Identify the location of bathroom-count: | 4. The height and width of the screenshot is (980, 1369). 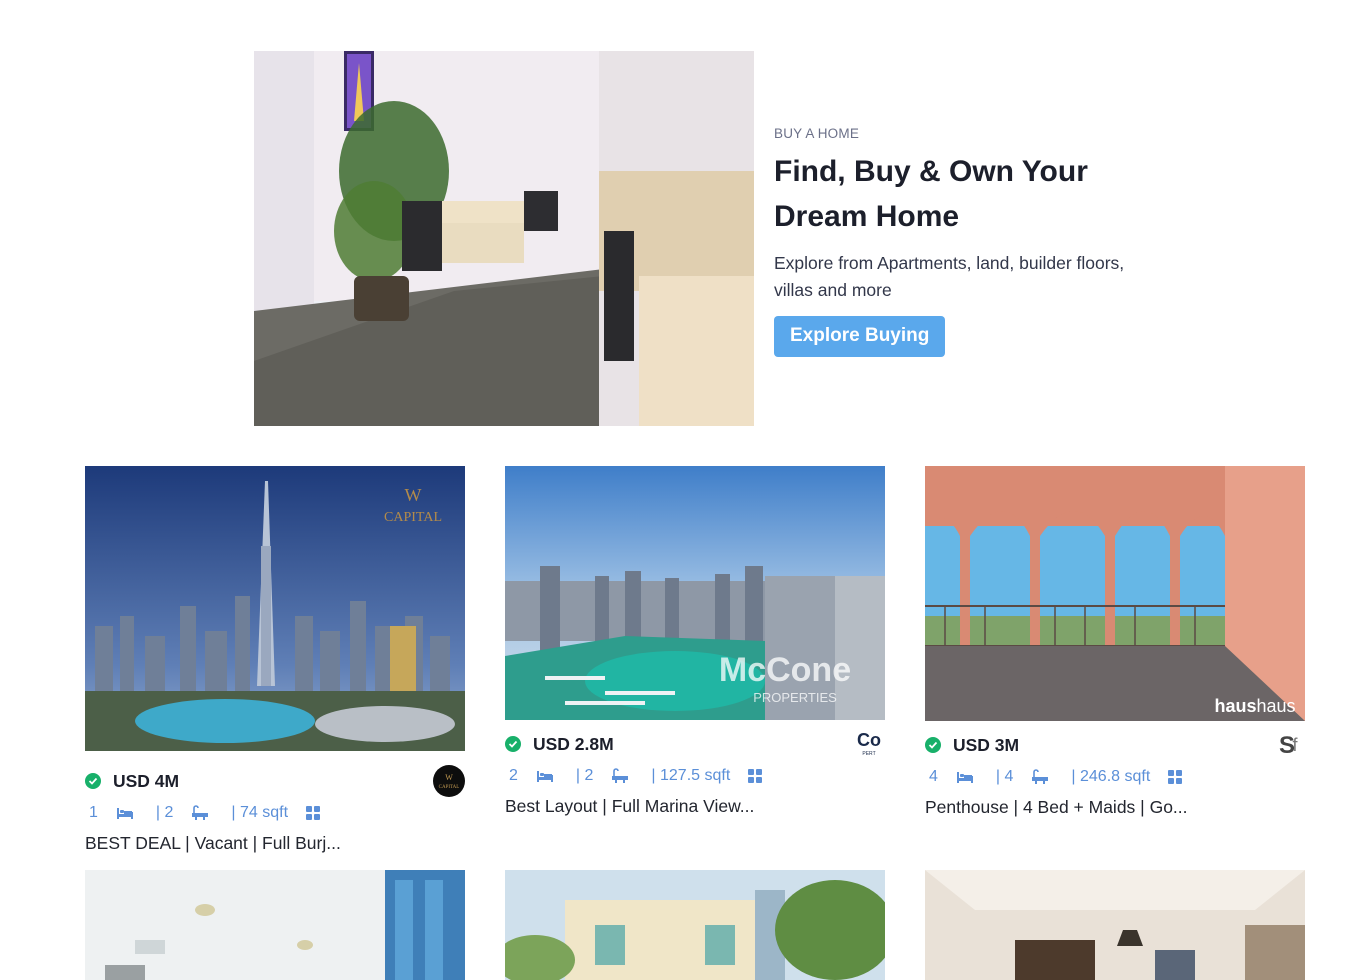
(1004, 776).